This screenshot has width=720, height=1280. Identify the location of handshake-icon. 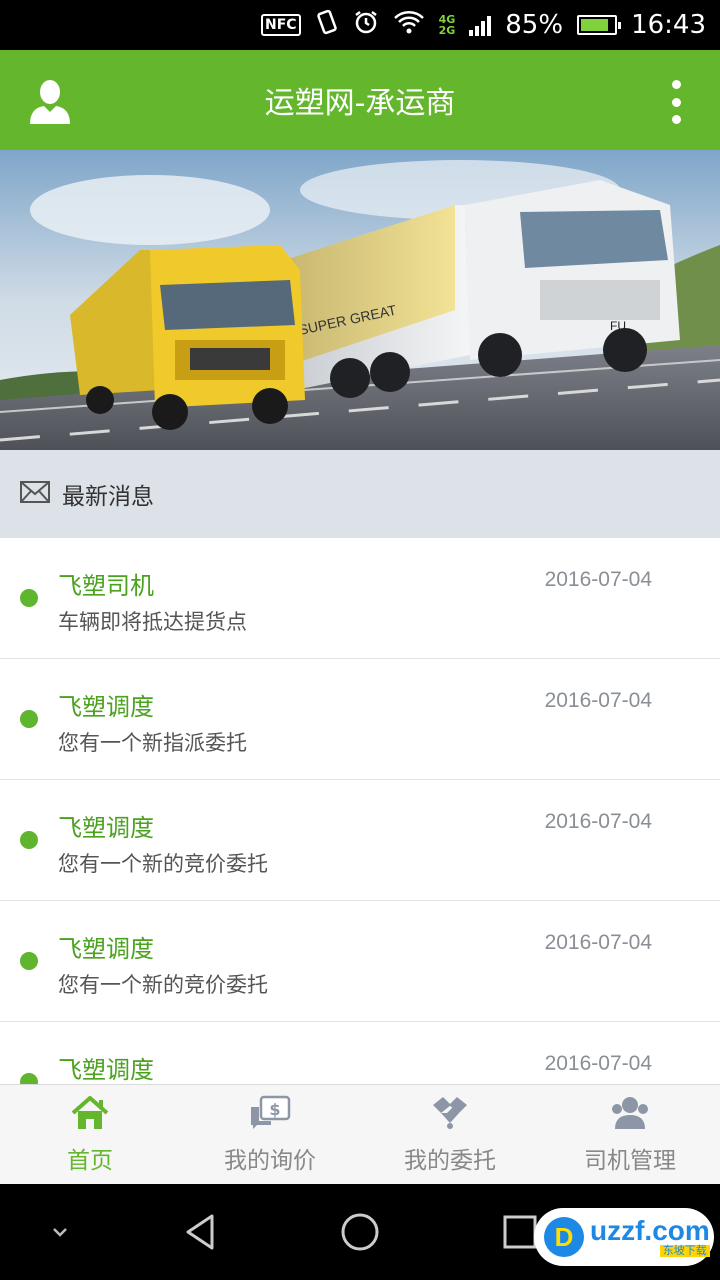
(450, 1115).